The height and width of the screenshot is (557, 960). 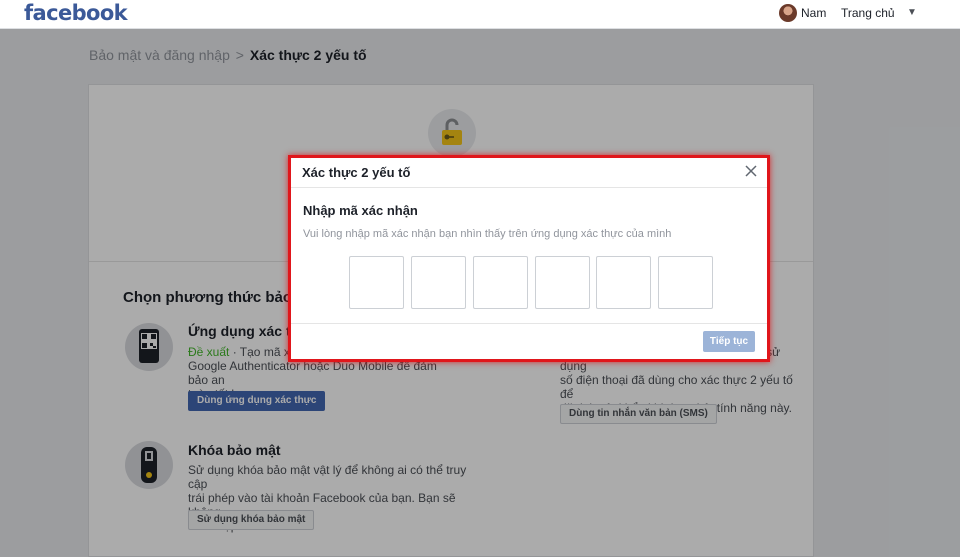 I want to click on user-name-link: Nam, so click(x=813, y=13).